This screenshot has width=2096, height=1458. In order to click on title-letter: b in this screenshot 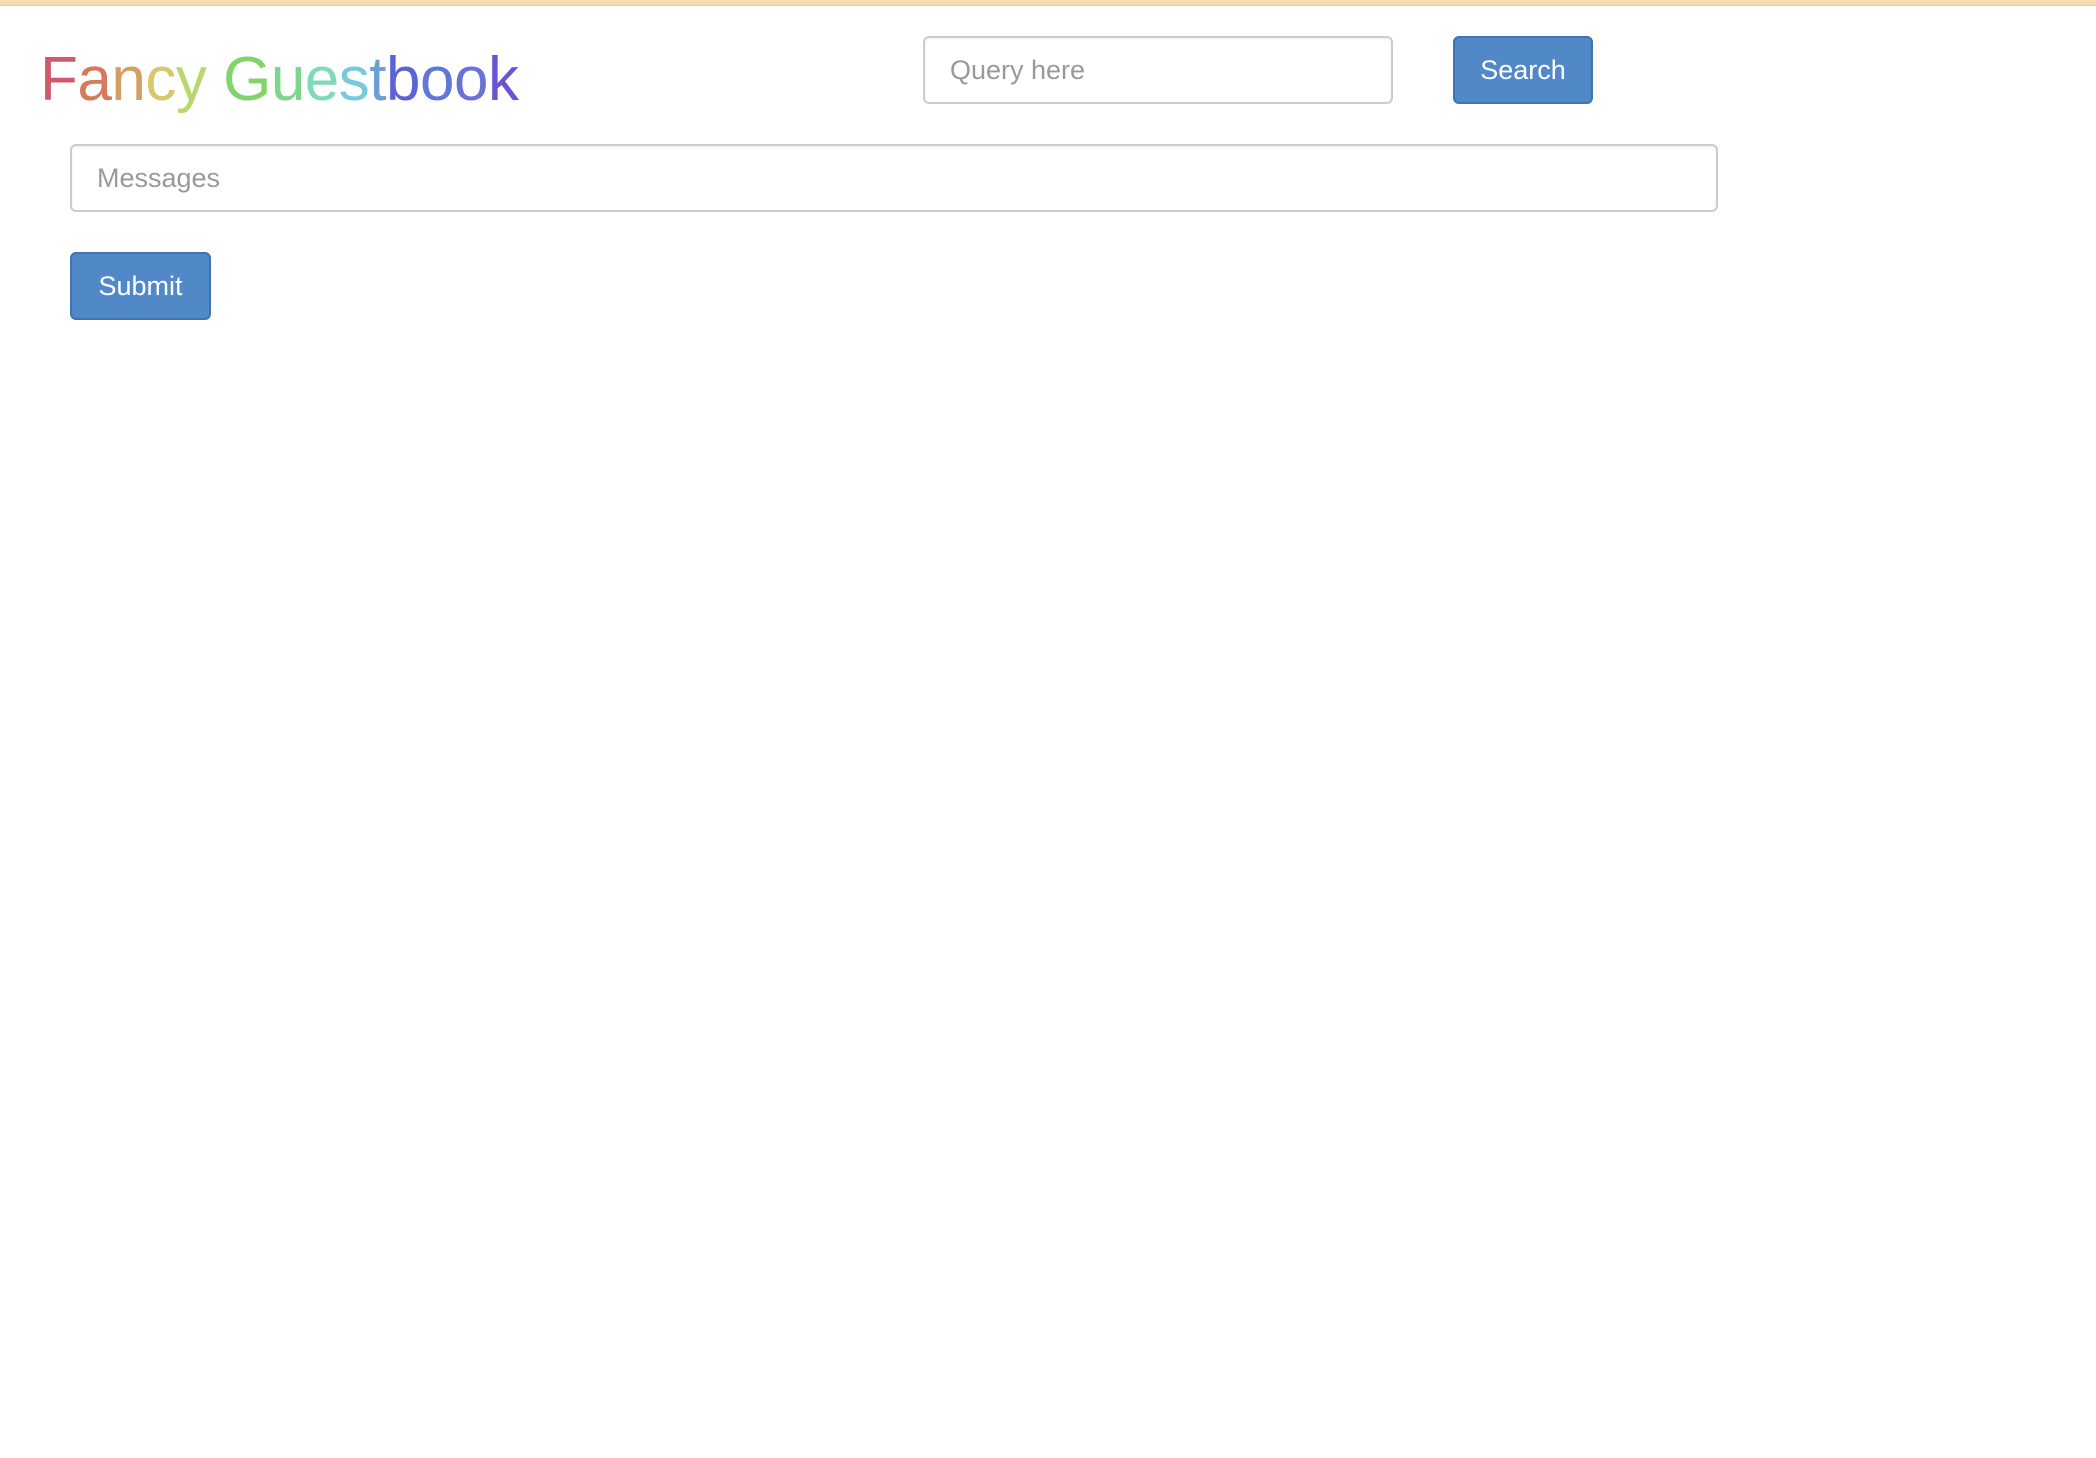, I will do `click(403, 79)`.